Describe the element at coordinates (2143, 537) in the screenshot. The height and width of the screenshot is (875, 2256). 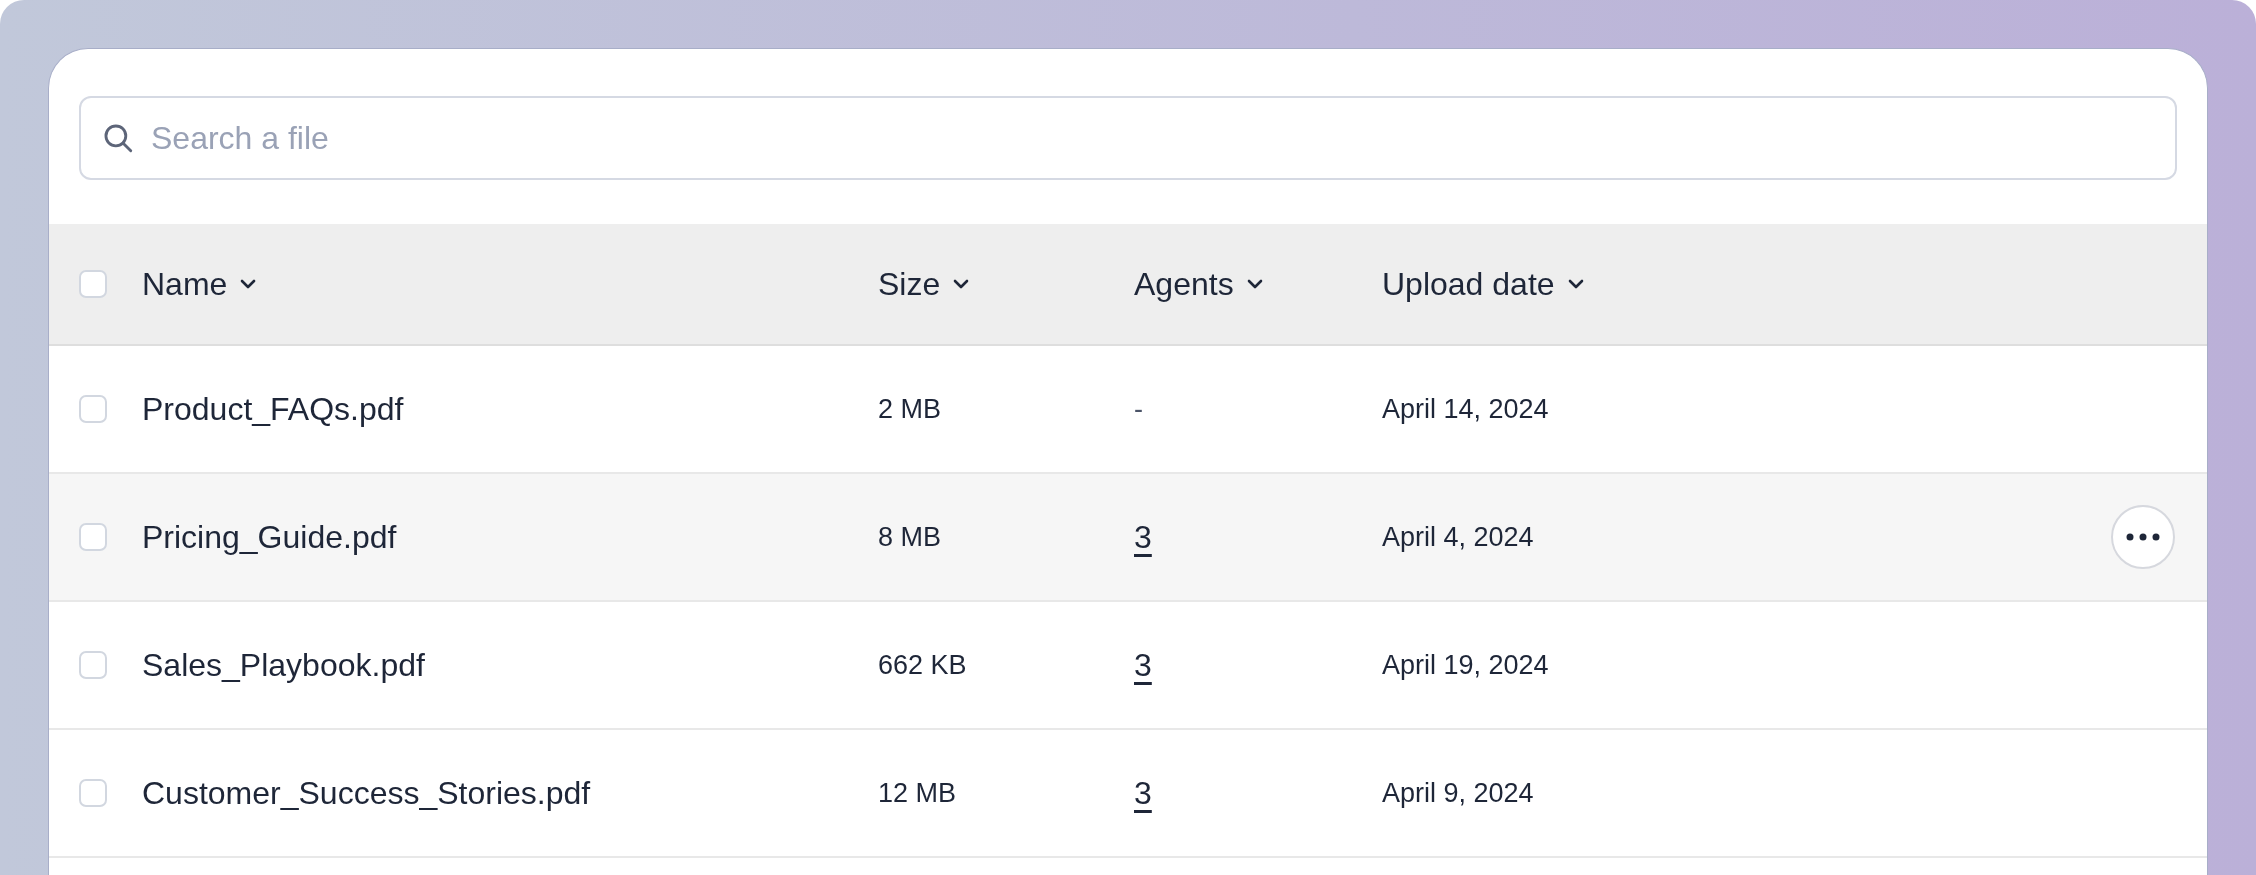
I see `ellipsis-icon` at that location.